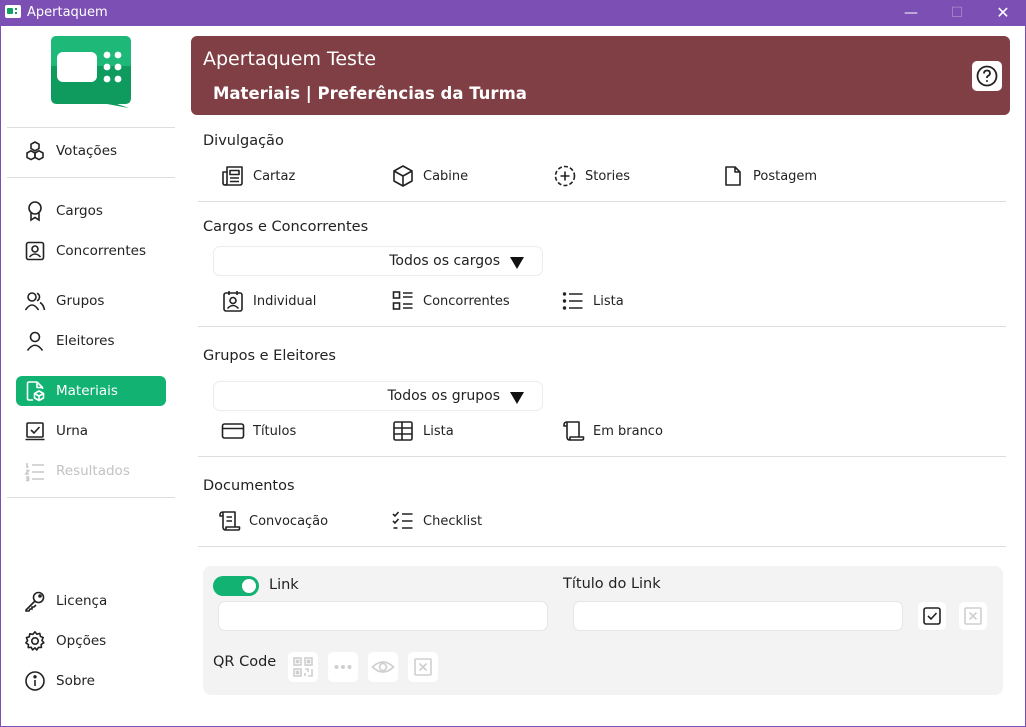 This screenshot has width=1026, height=727. What do you see at coordinates (91, 72) in the screenshot?
I see `apertaquem-logo` at bounding box center [91, 72].